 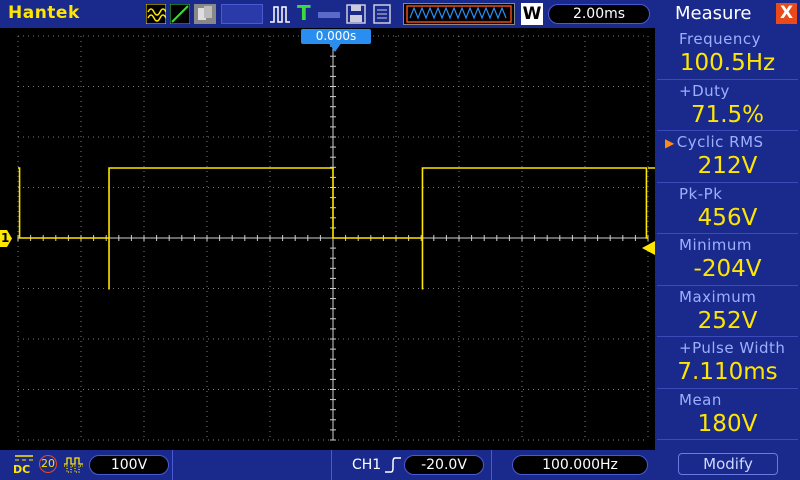 I want to click on volts-per-div: 100V, so click(x=129, y=465).